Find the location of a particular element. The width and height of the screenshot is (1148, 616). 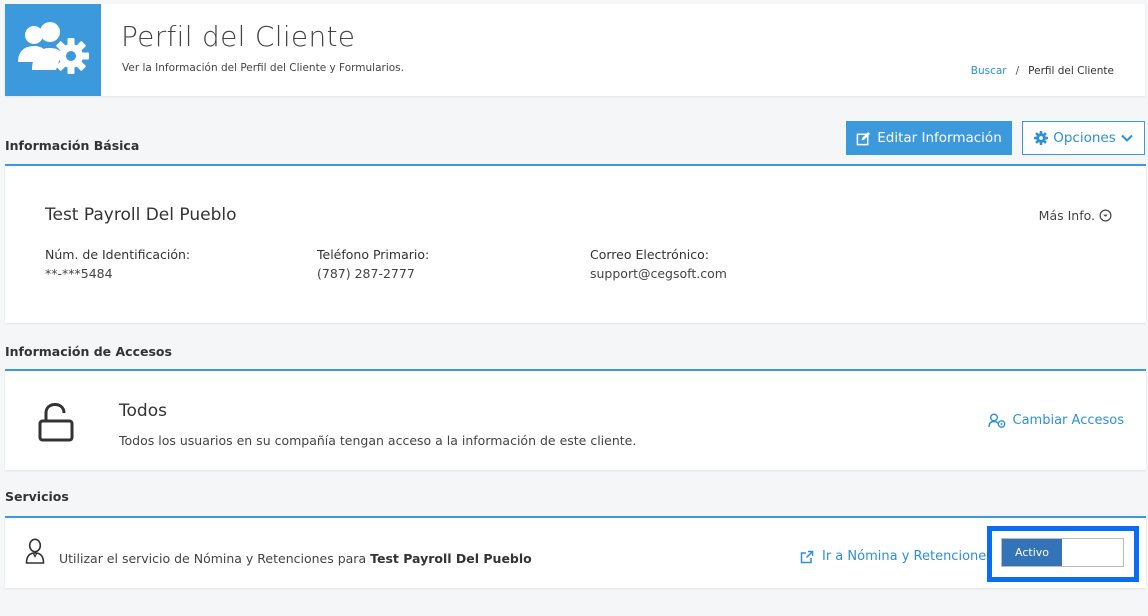

id-number-value: **-***5484 is located at coordinates (79, 273).